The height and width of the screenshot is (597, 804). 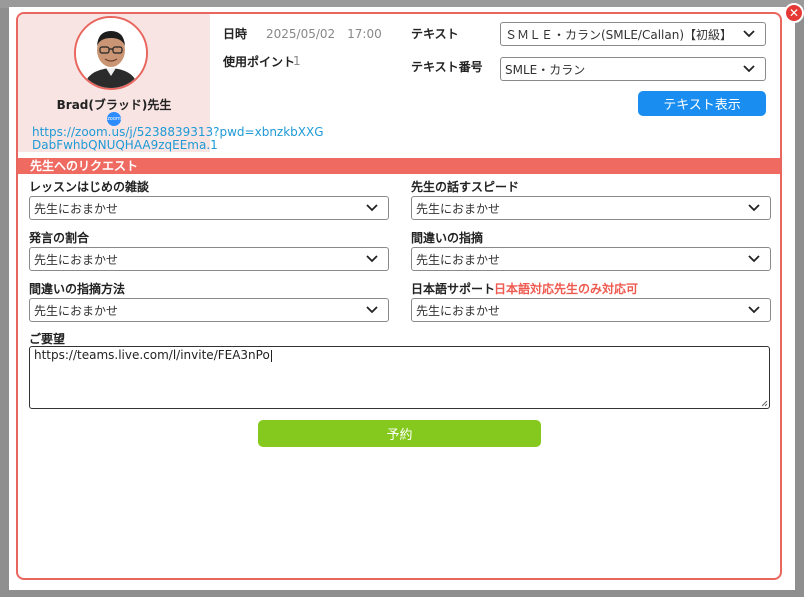 What do you see at coordinates (89, 187) in the screenshot?
I see `small-talk-label: レッスンはじめの雑談` at bounding box center [89, 187].